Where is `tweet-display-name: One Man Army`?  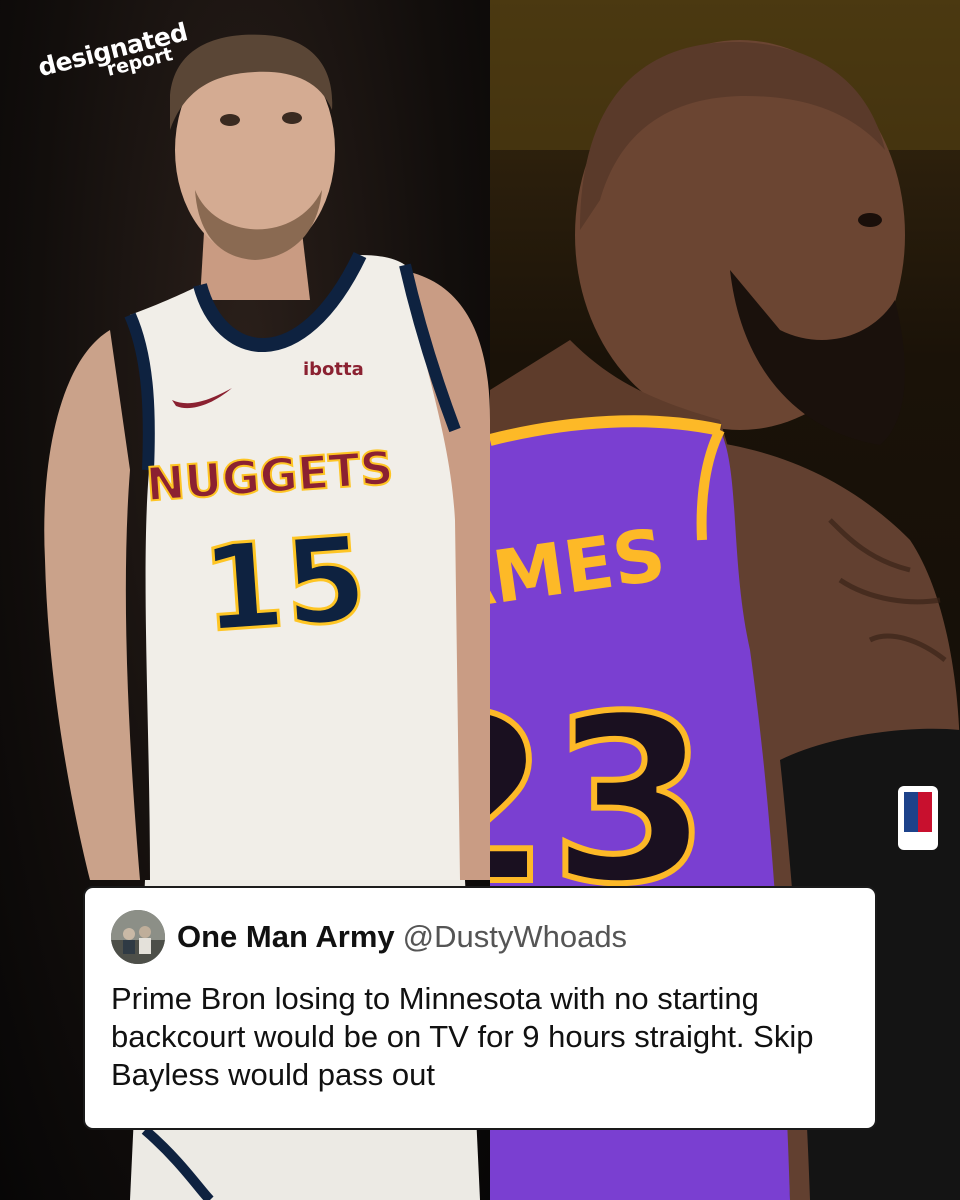
tweet-display-name: One Man Army is located at coordinates (286, 936).